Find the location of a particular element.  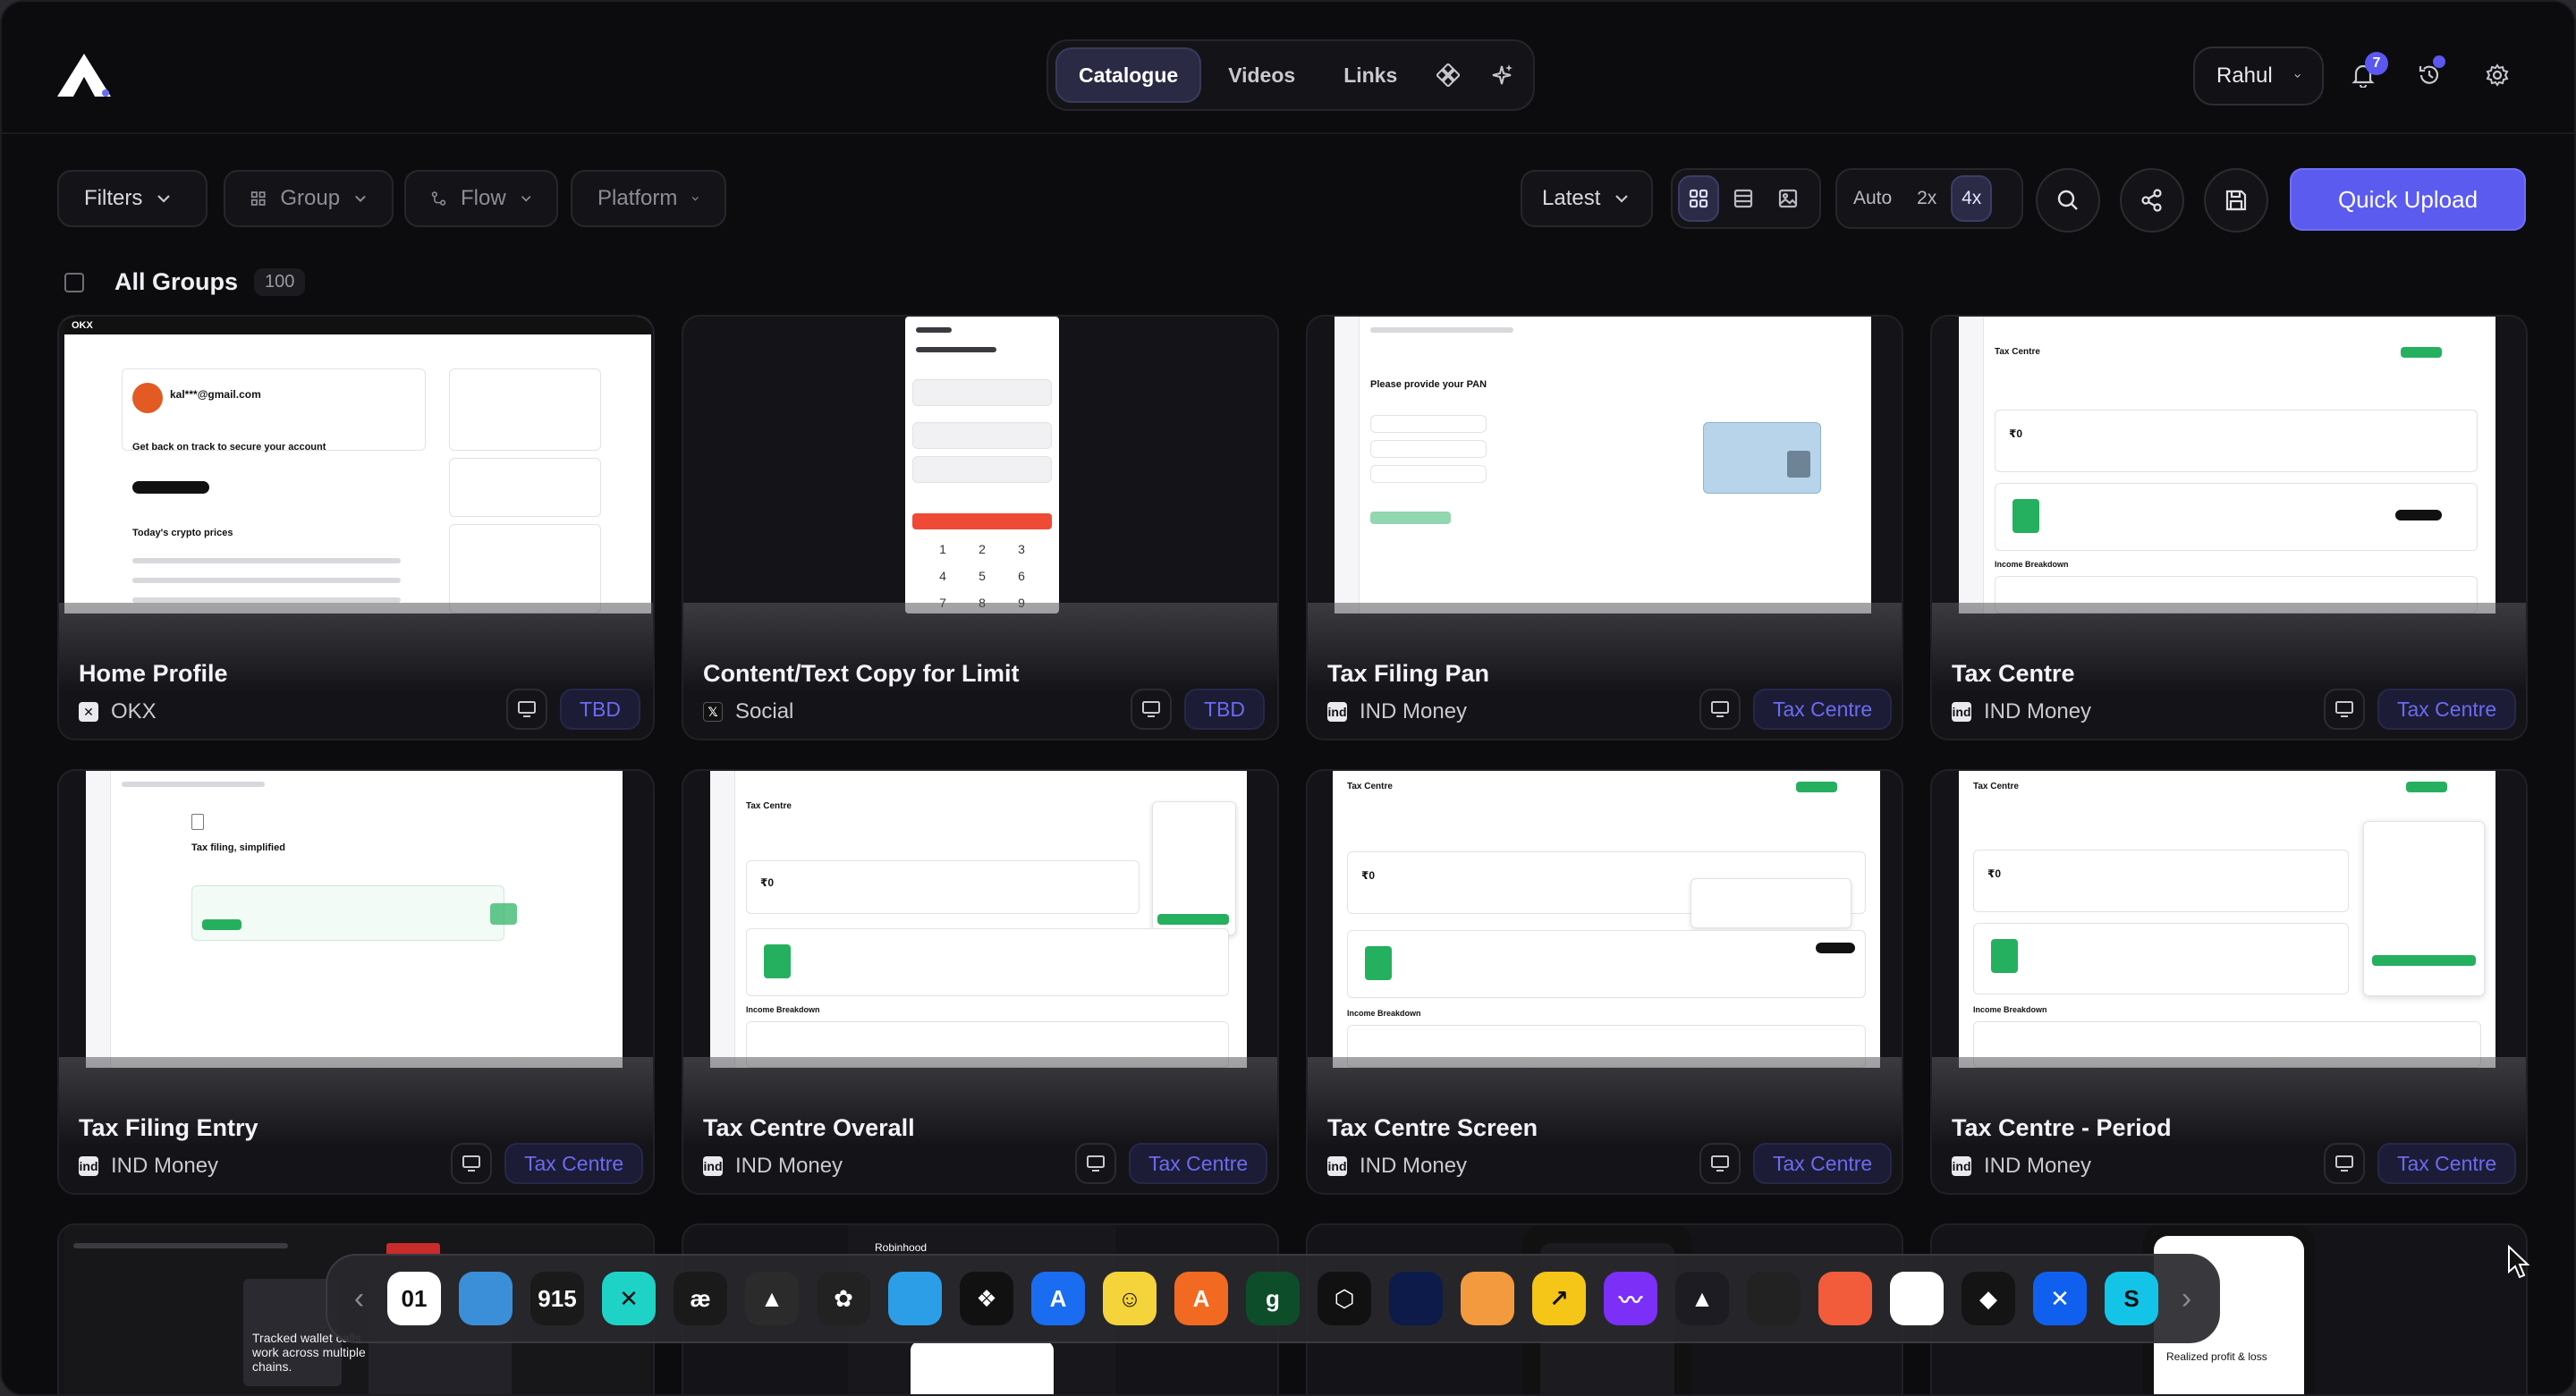

okx-app-icon: ✕ is located at coordinates (88, 712).